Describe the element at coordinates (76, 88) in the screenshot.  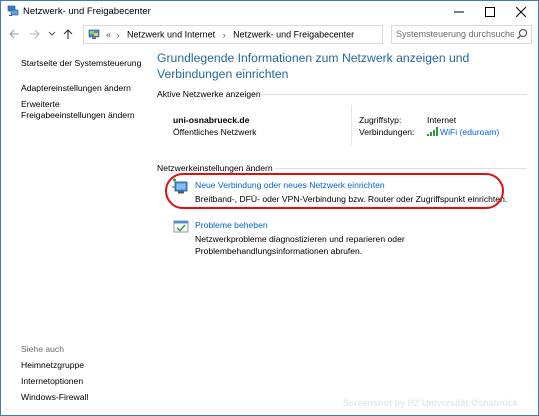
I see `sidebar-link-adapter-settings: Adaptereinstellungen ändern` at that location.